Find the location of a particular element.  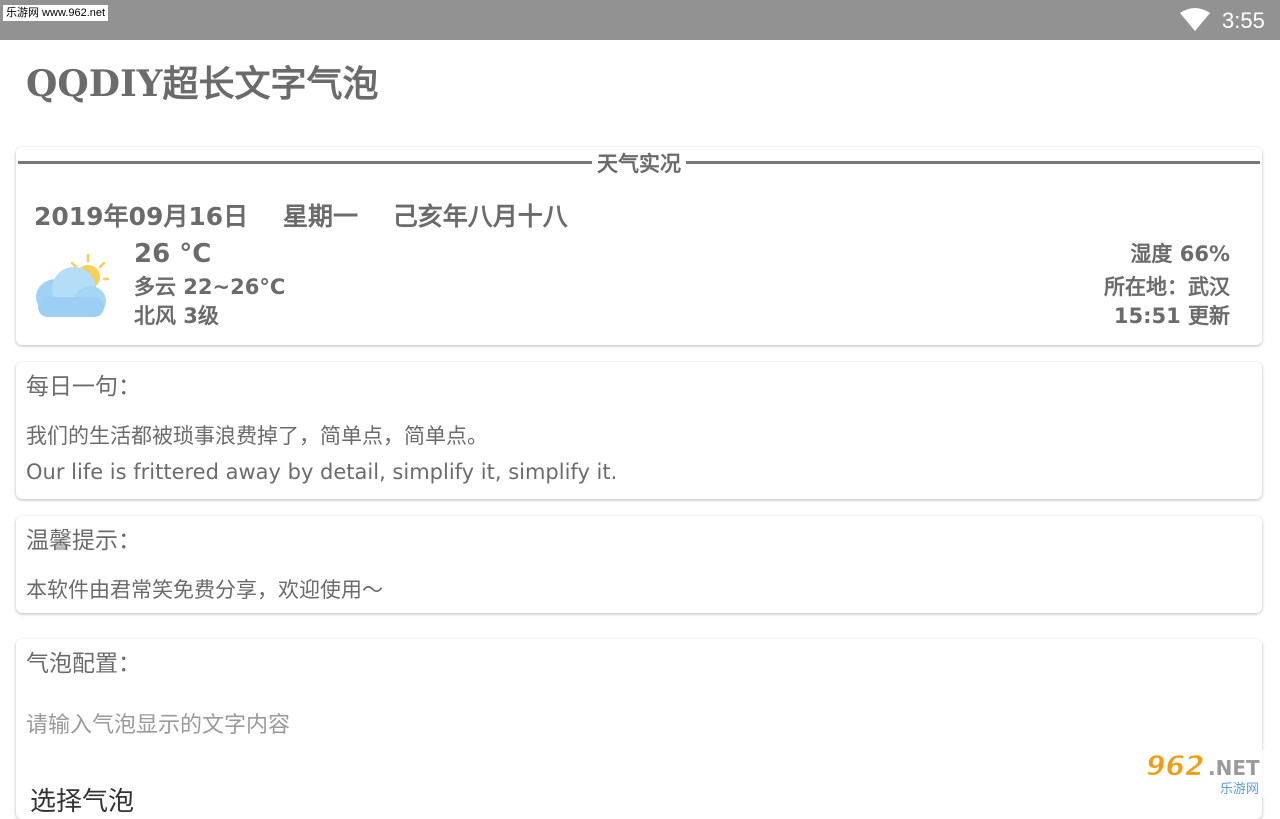

bubble-config-heading: 气泡配置： is located at coordinates (83, 664).